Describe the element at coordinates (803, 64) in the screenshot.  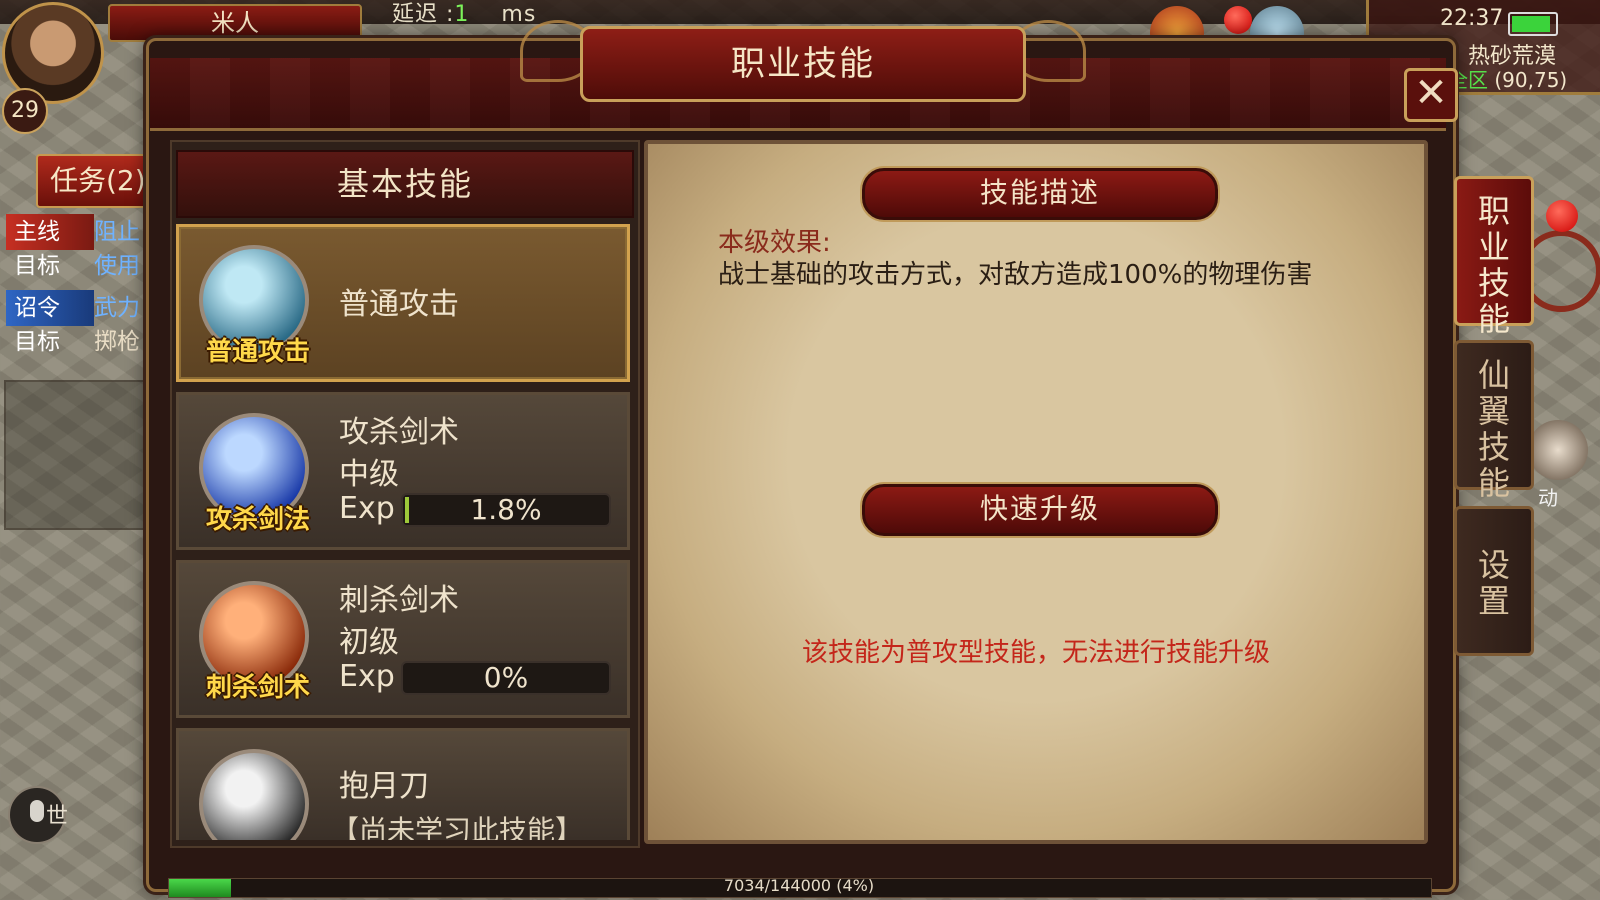
I see `window-title: 职业技能` at that location.